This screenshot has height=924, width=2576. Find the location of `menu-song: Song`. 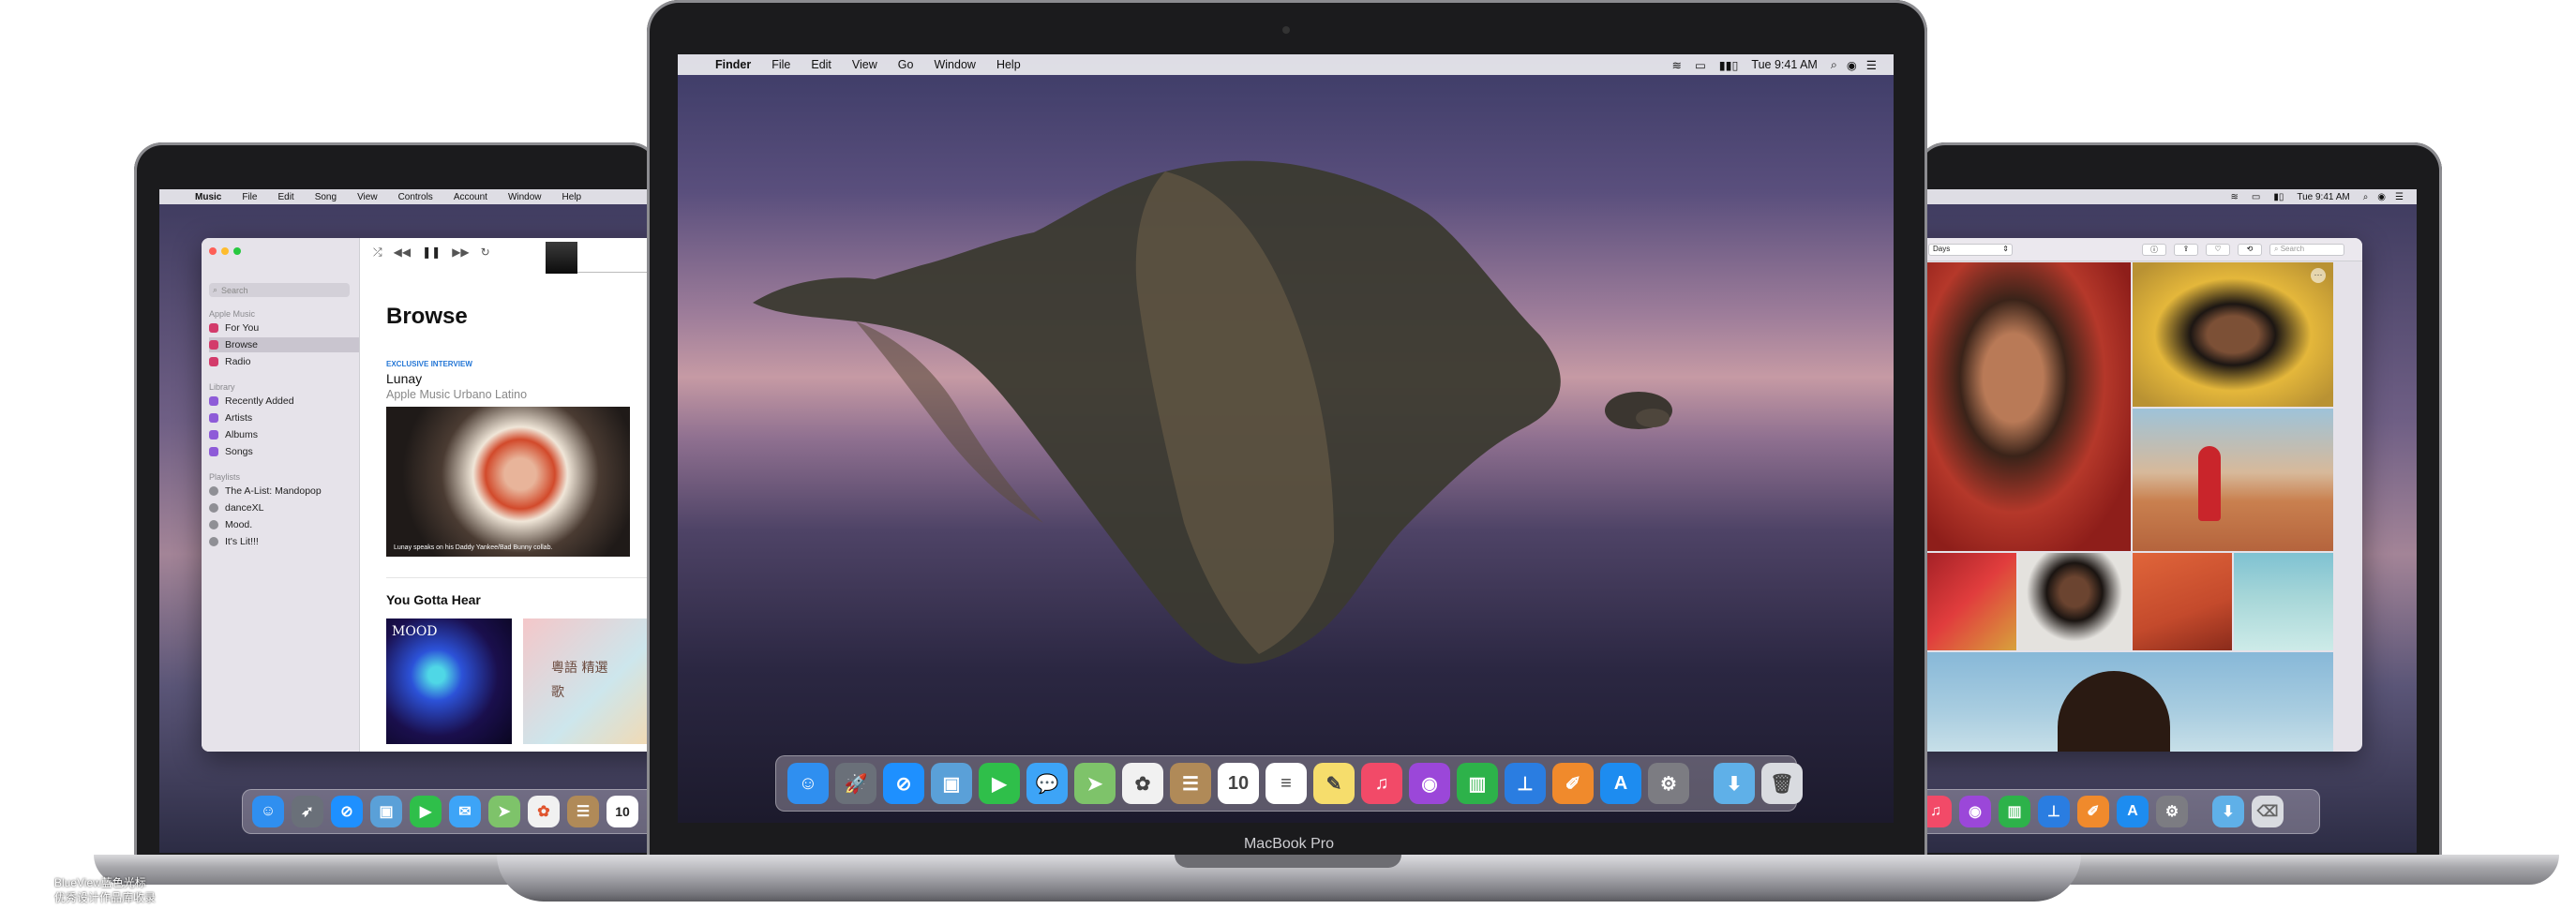

menu-song: Song is located at coordinates (326, 197).